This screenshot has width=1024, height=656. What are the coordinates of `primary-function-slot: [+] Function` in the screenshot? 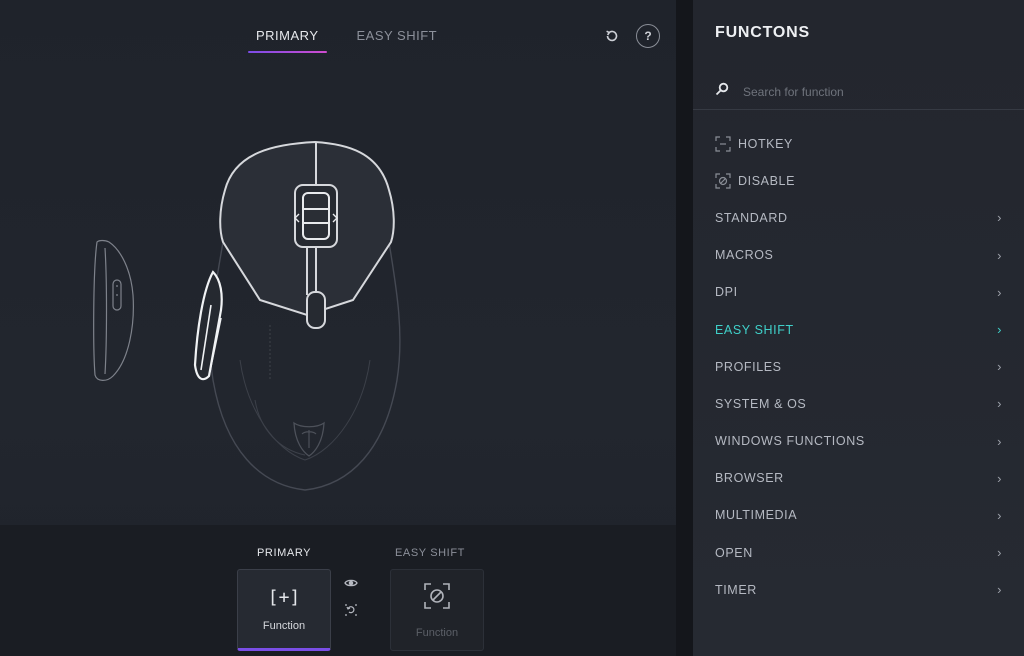 It's located at (284, 610).